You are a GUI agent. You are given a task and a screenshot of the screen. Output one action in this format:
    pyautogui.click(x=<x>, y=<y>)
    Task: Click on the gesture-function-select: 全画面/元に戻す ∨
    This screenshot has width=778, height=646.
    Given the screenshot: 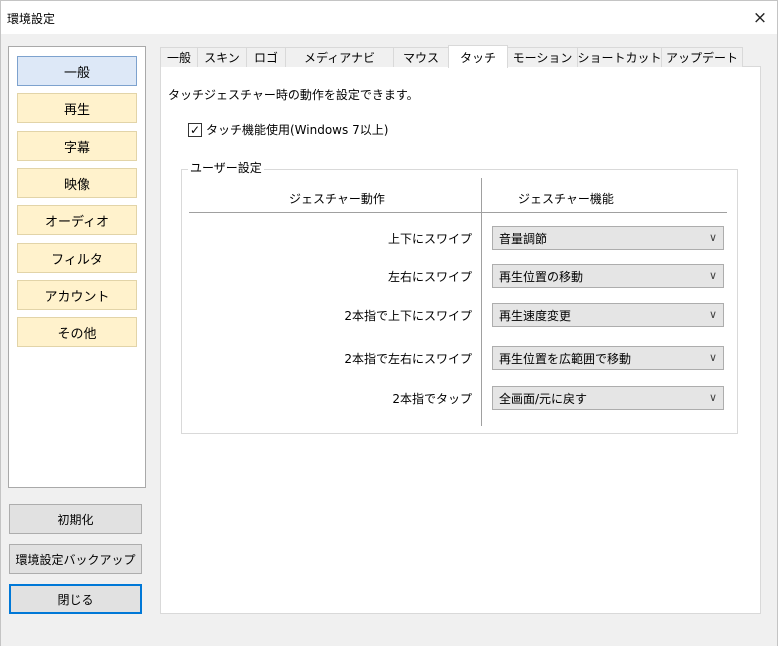 What is the action you would take?
    pyautogui.click(x=608, y=398)
    